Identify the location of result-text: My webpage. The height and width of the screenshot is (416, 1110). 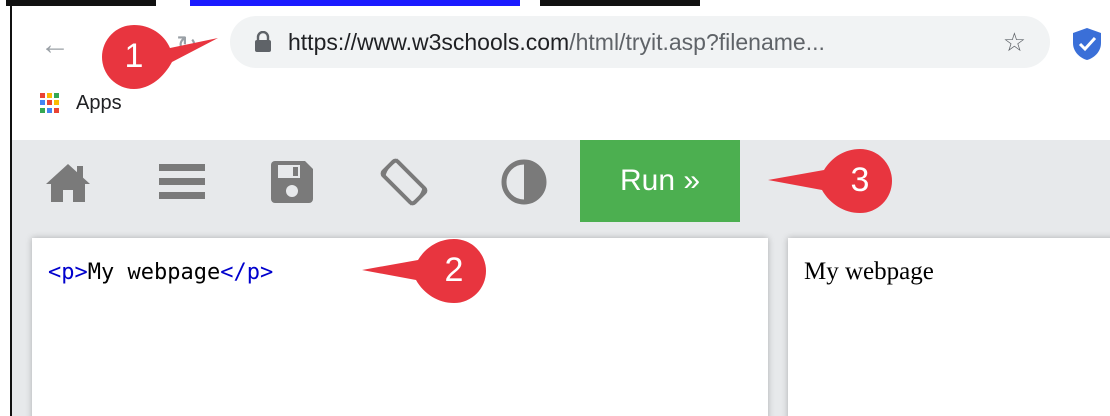
(869, 271).